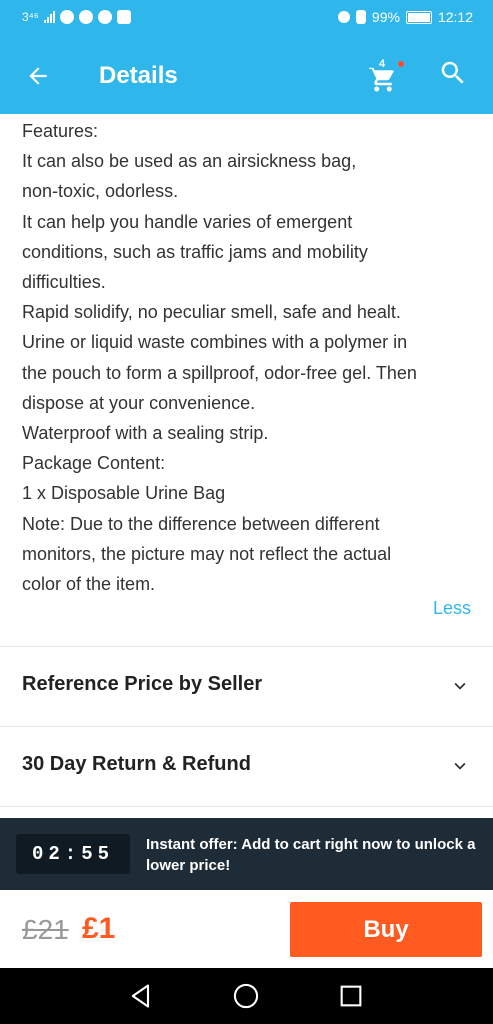  Describe the element at coordinates (452, 72) in the screenshot. I see `search-icon` at that location.